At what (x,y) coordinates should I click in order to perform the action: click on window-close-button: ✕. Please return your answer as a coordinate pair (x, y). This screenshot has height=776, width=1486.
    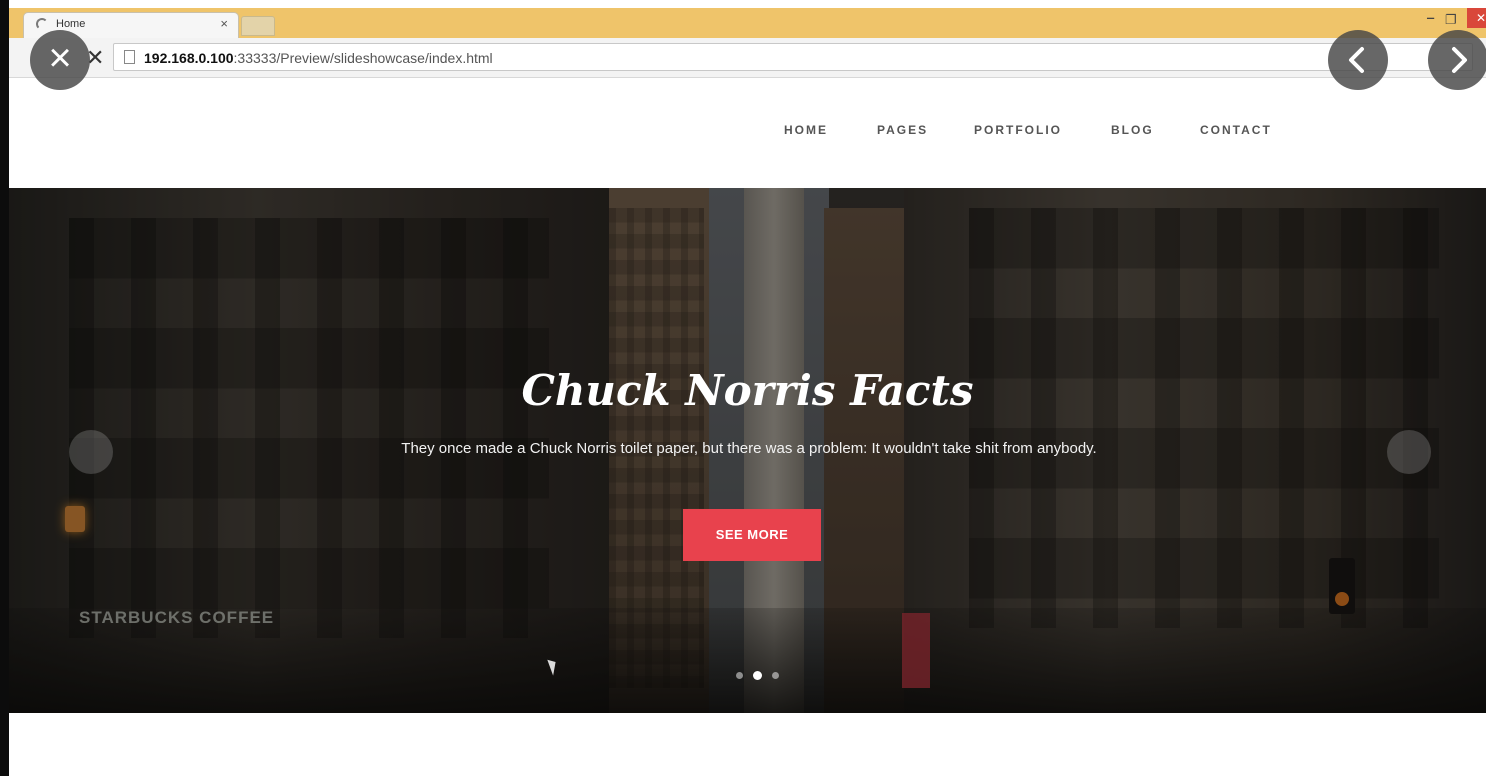
    Looking at the image, I should click on (1476, 18).